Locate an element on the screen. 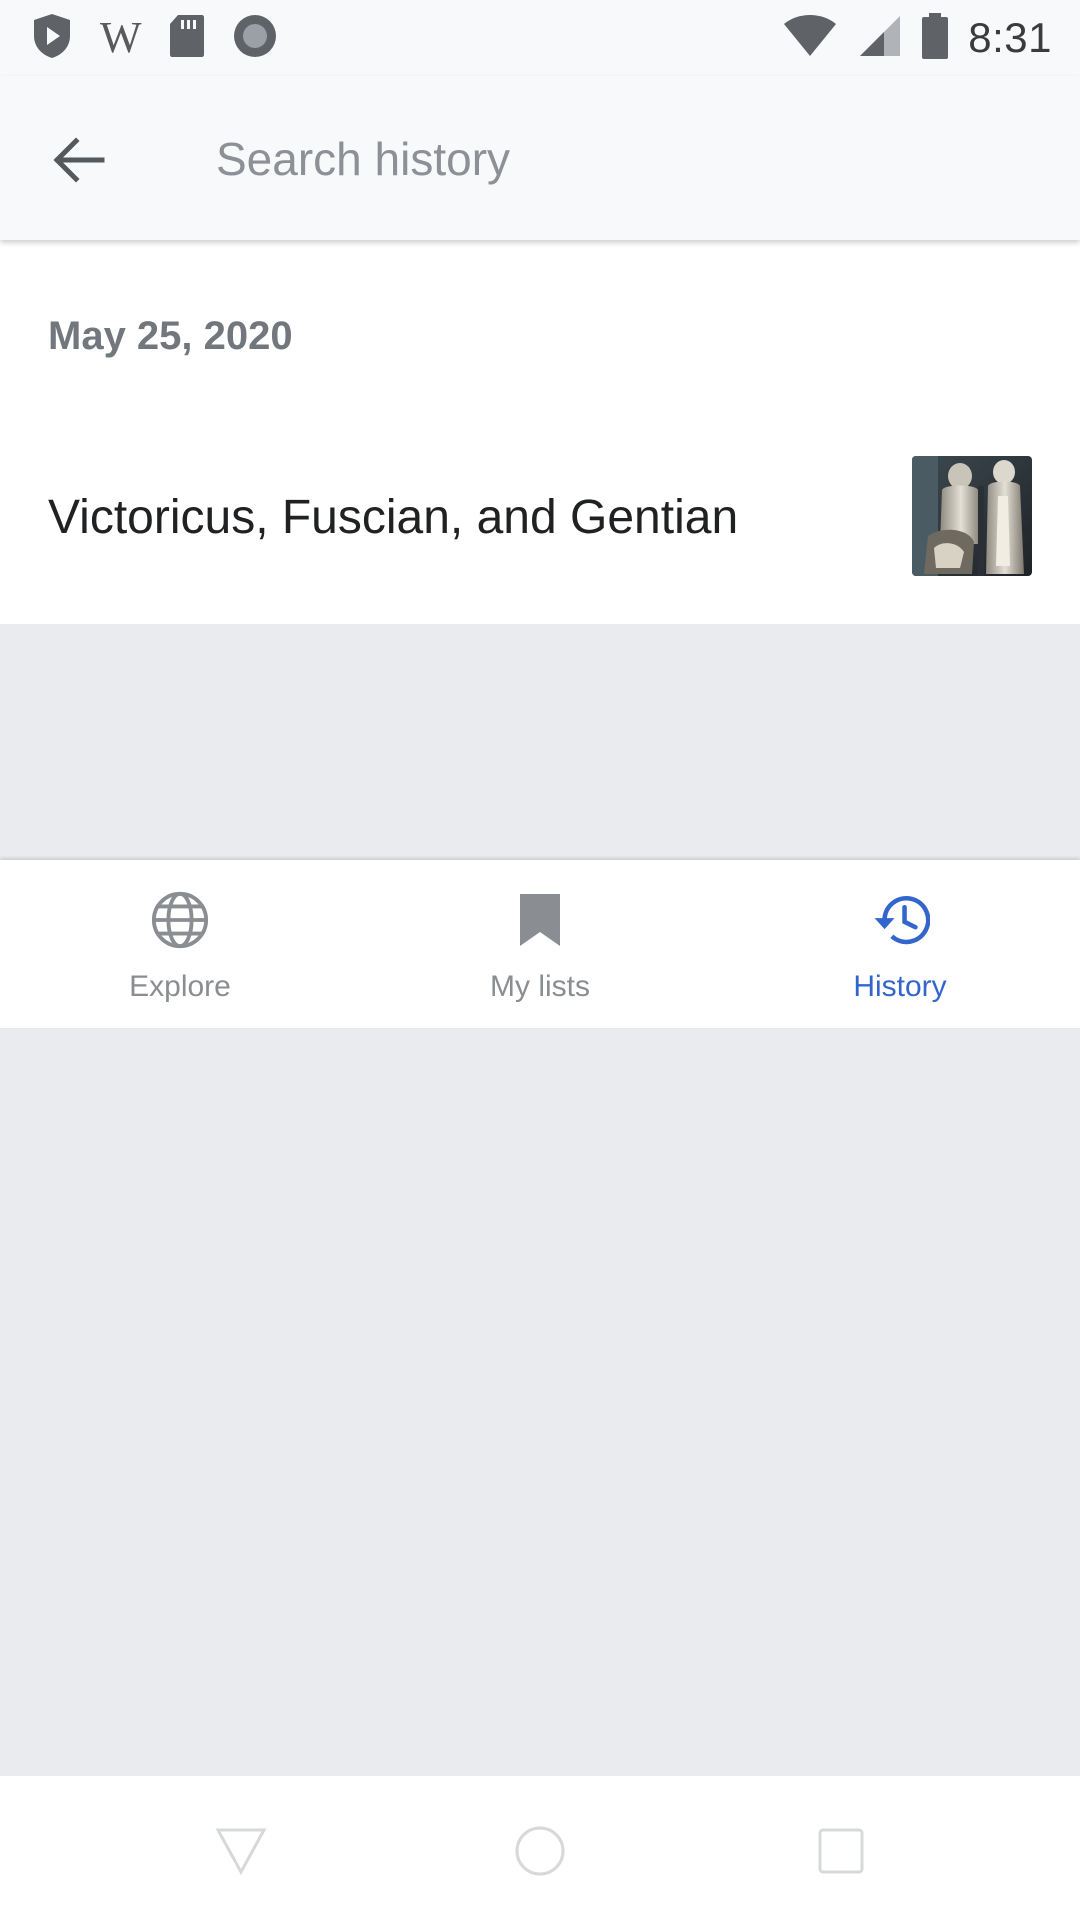 This screenshot has height=1920, width=1080. bottom-navigation: Explore My lists History is located at coordinates (540, 944).